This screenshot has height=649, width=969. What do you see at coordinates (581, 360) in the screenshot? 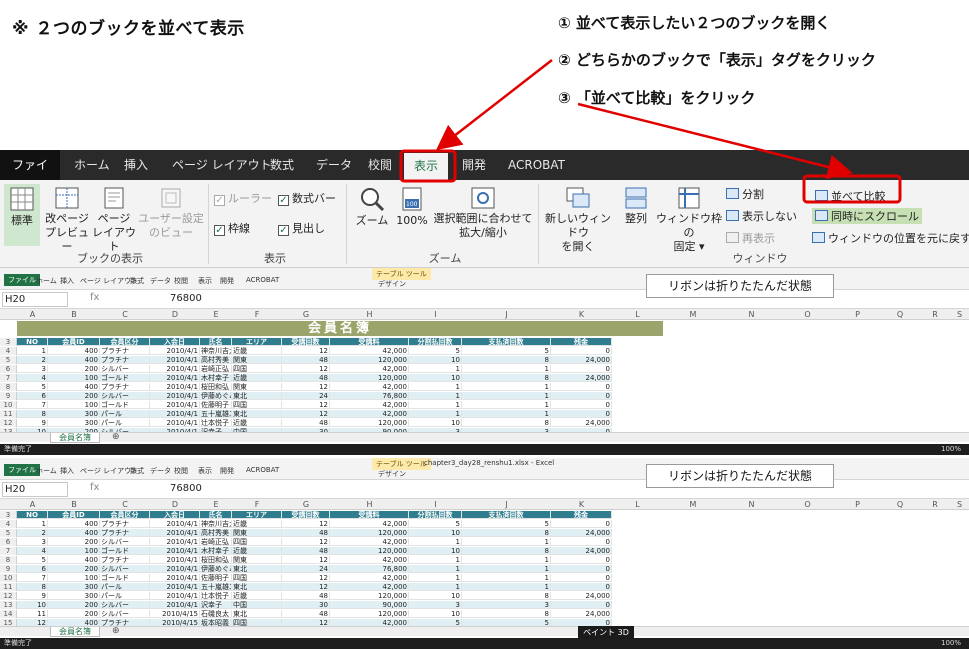
I see `table-cell: 24,000` at bounding box center [581, 360].